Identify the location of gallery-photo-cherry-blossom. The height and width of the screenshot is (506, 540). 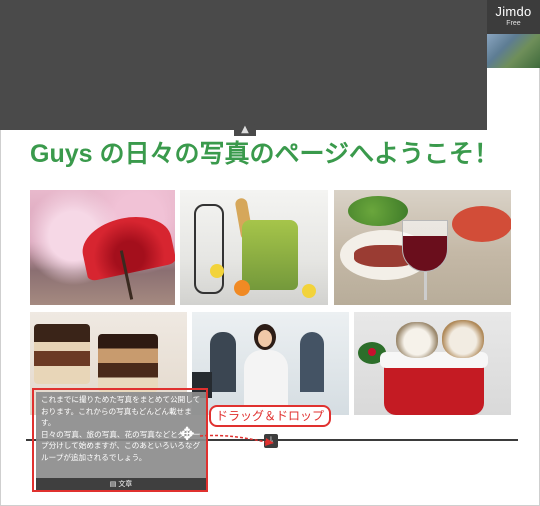
(102, 247).